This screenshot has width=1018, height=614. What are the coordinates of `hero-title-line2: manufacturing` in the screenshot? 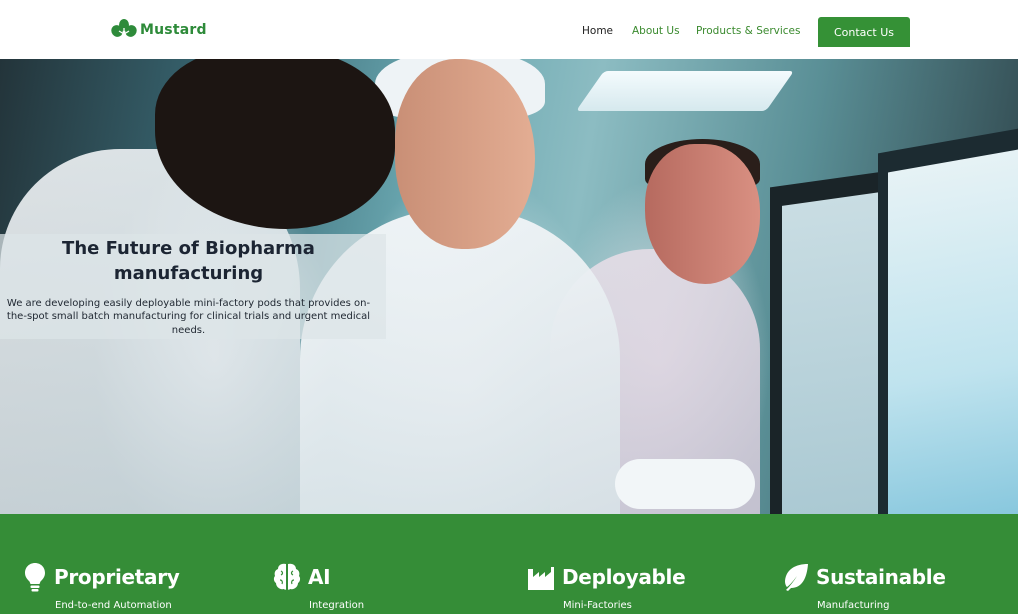 It's located at (188, 273).